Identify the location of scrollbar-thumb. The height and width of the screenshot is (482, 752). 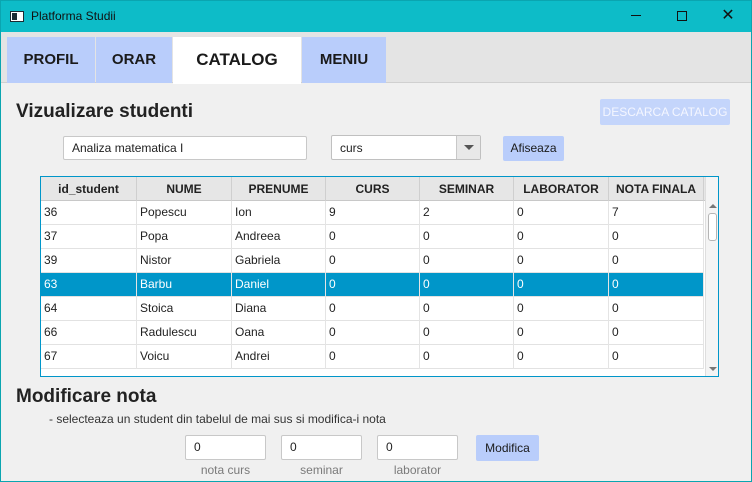
(712, 227).